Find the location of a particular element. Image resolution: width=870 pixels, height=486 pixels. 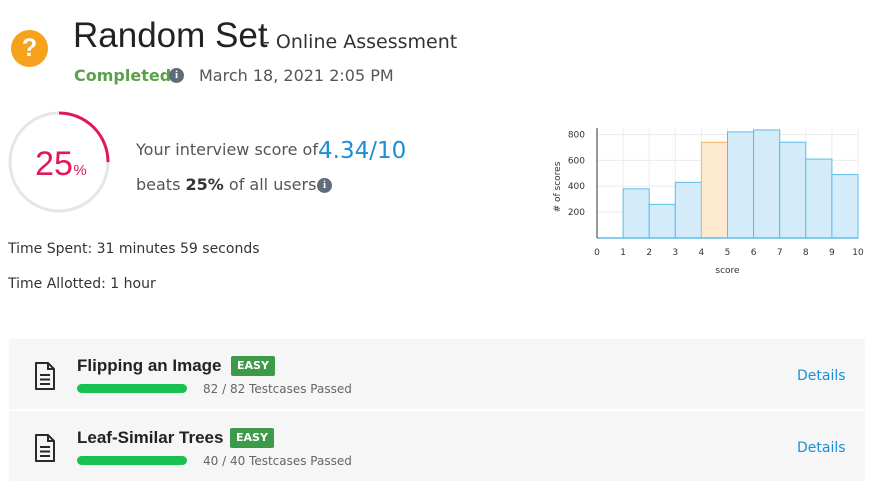

beats-text: beats 25% of all users. is located at coordinates (229, 184).